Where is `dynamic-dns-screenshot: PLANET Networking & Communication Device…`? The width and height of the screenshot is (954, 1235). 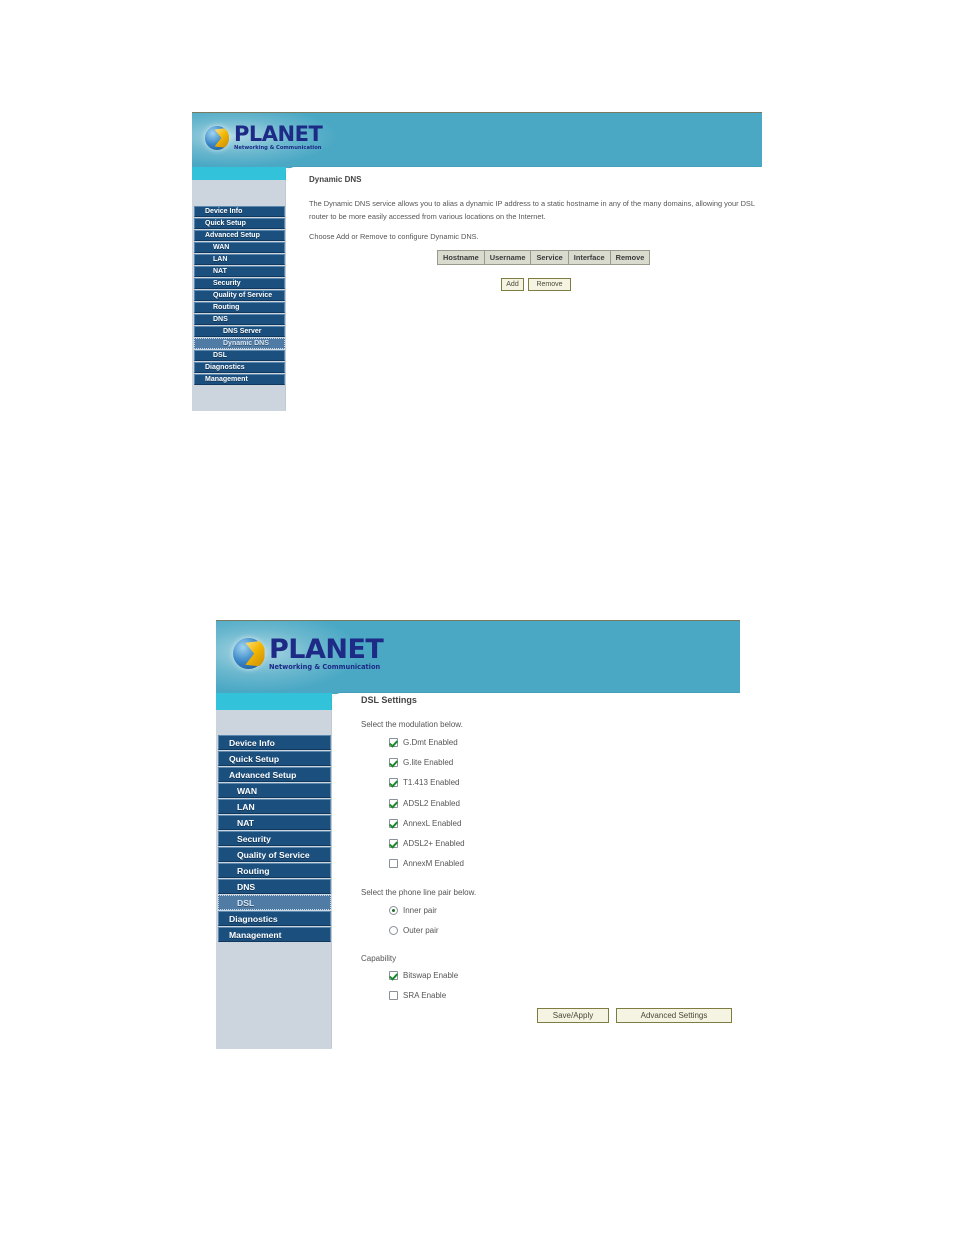 dynamic-dns-screenshot: PLANET Networking & Communication Device… is located at coordinates (477, 261).